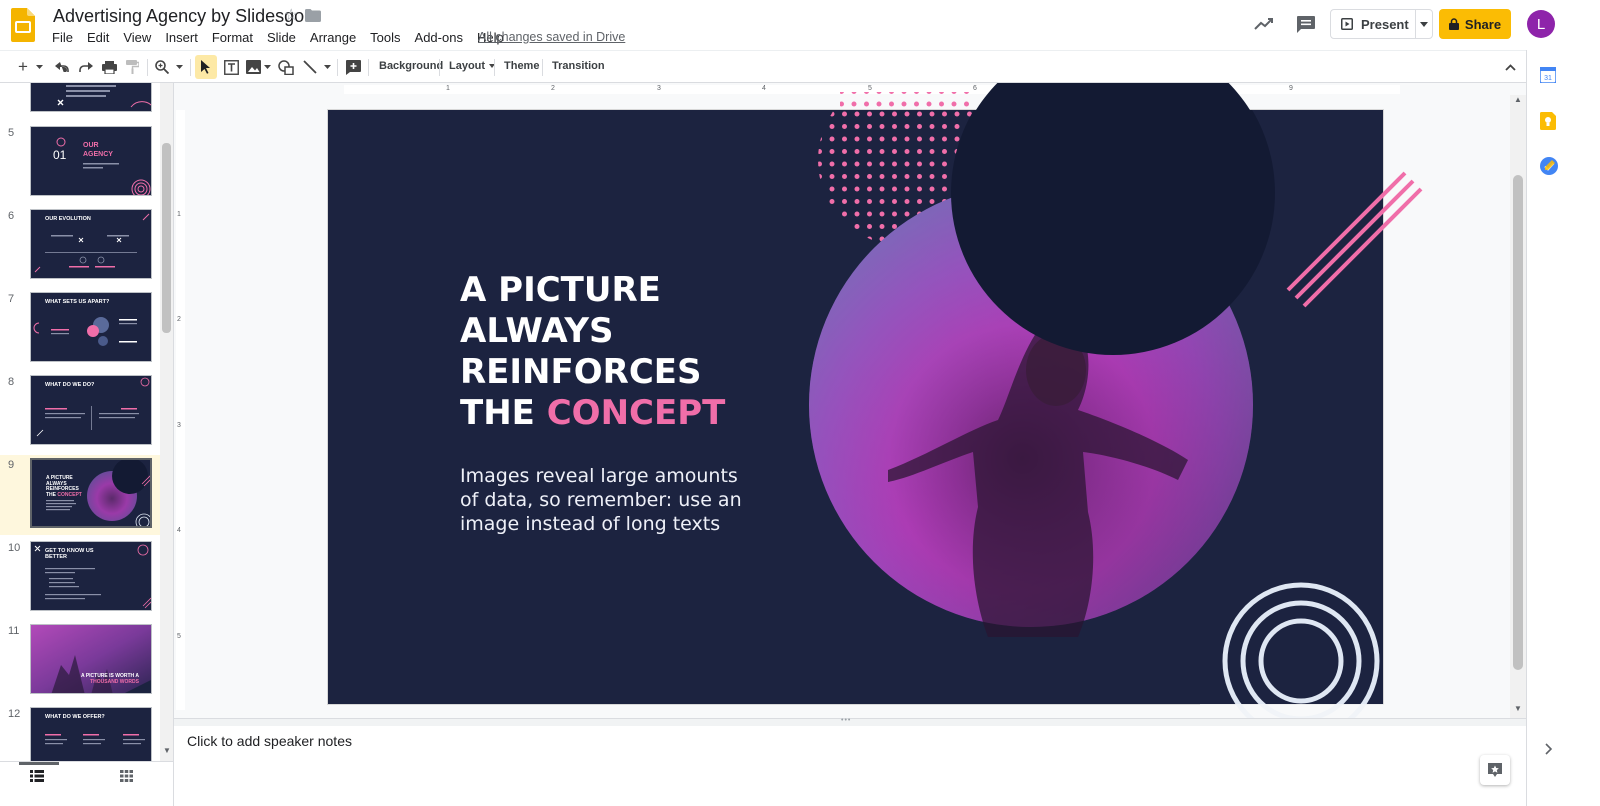 Image resolution: width=1600 pixels, height=806 pixels. Describe the element at coordinates (232, 38) in the screenshot. I see `menu-format: Format` at that location.